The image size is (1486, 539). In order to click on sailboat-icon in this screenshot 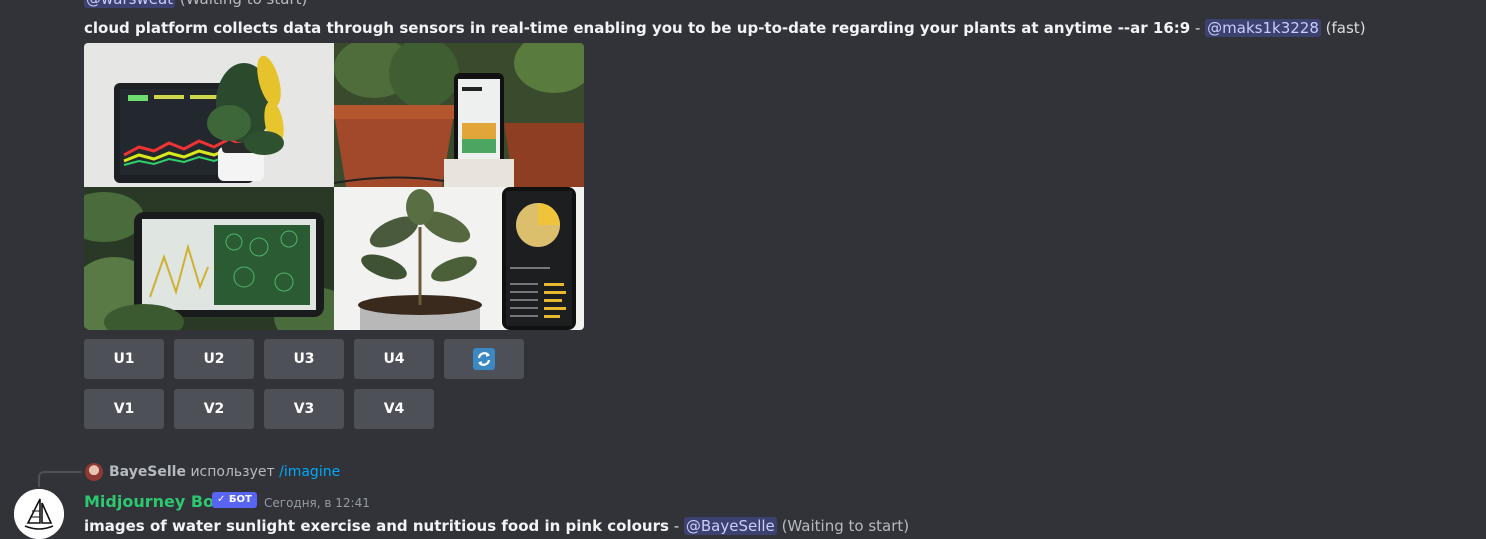, I will do `click(39, 514)`.